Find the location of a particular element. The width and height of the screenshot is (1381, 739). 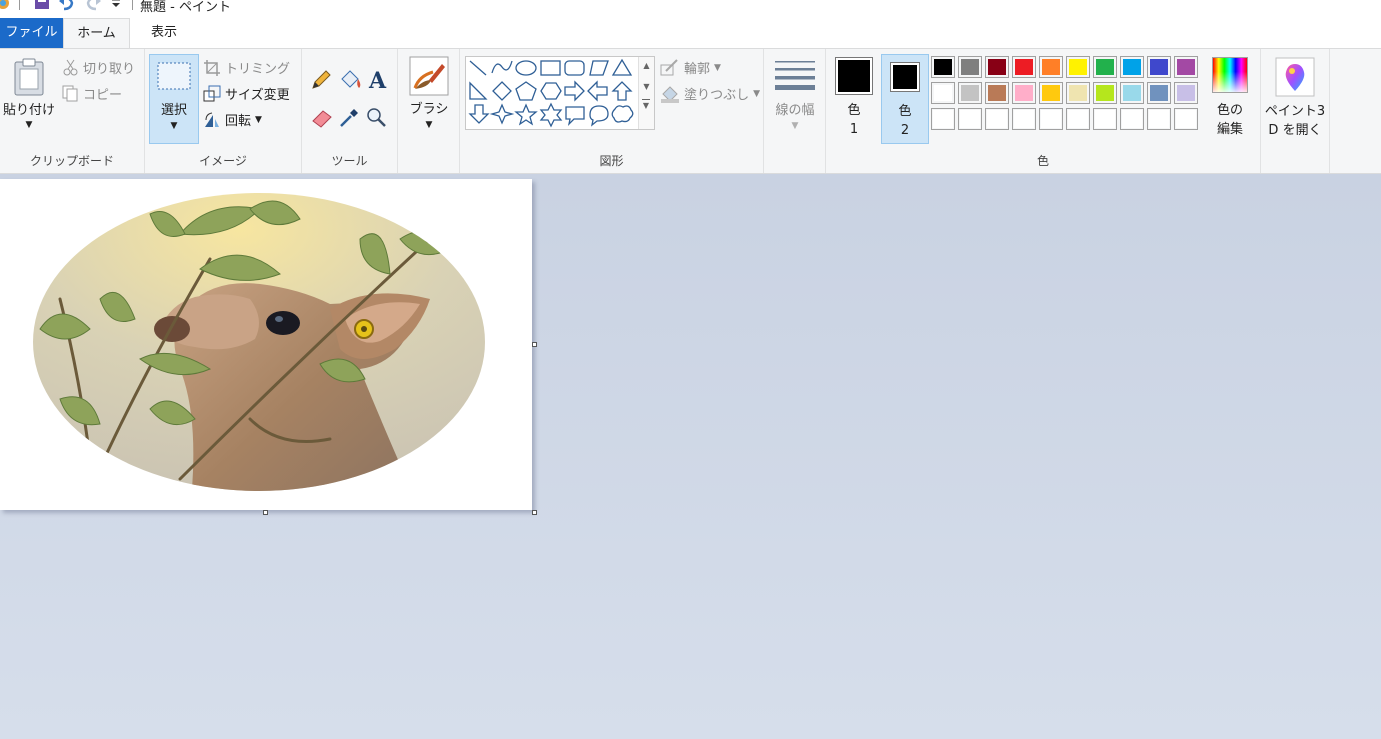

color1-swatch is located at coordinates (854, 76).